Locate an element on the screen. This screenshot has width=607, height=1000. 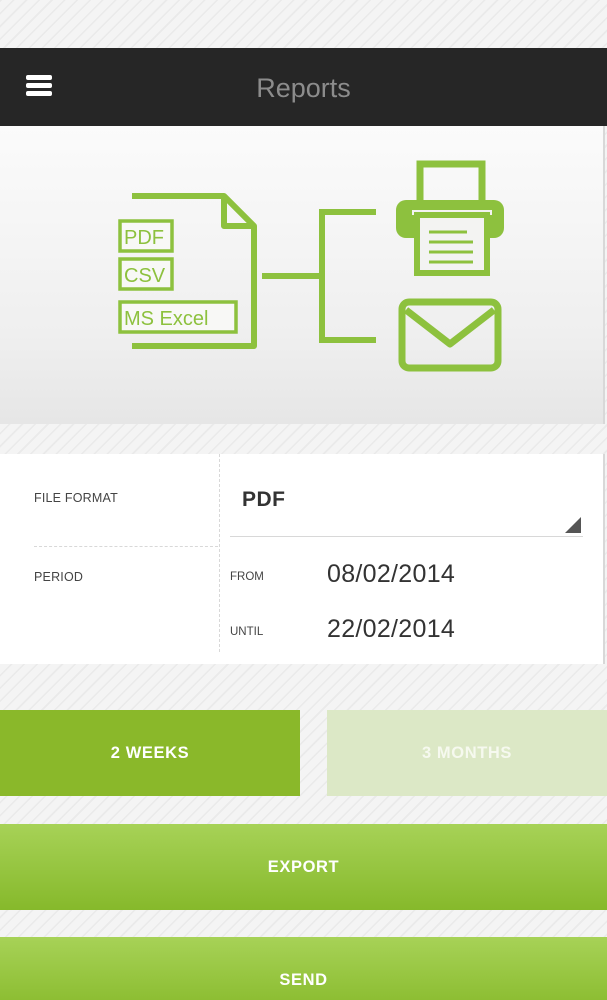
format-csv-label: CSV is located at coordinates (145, 276).